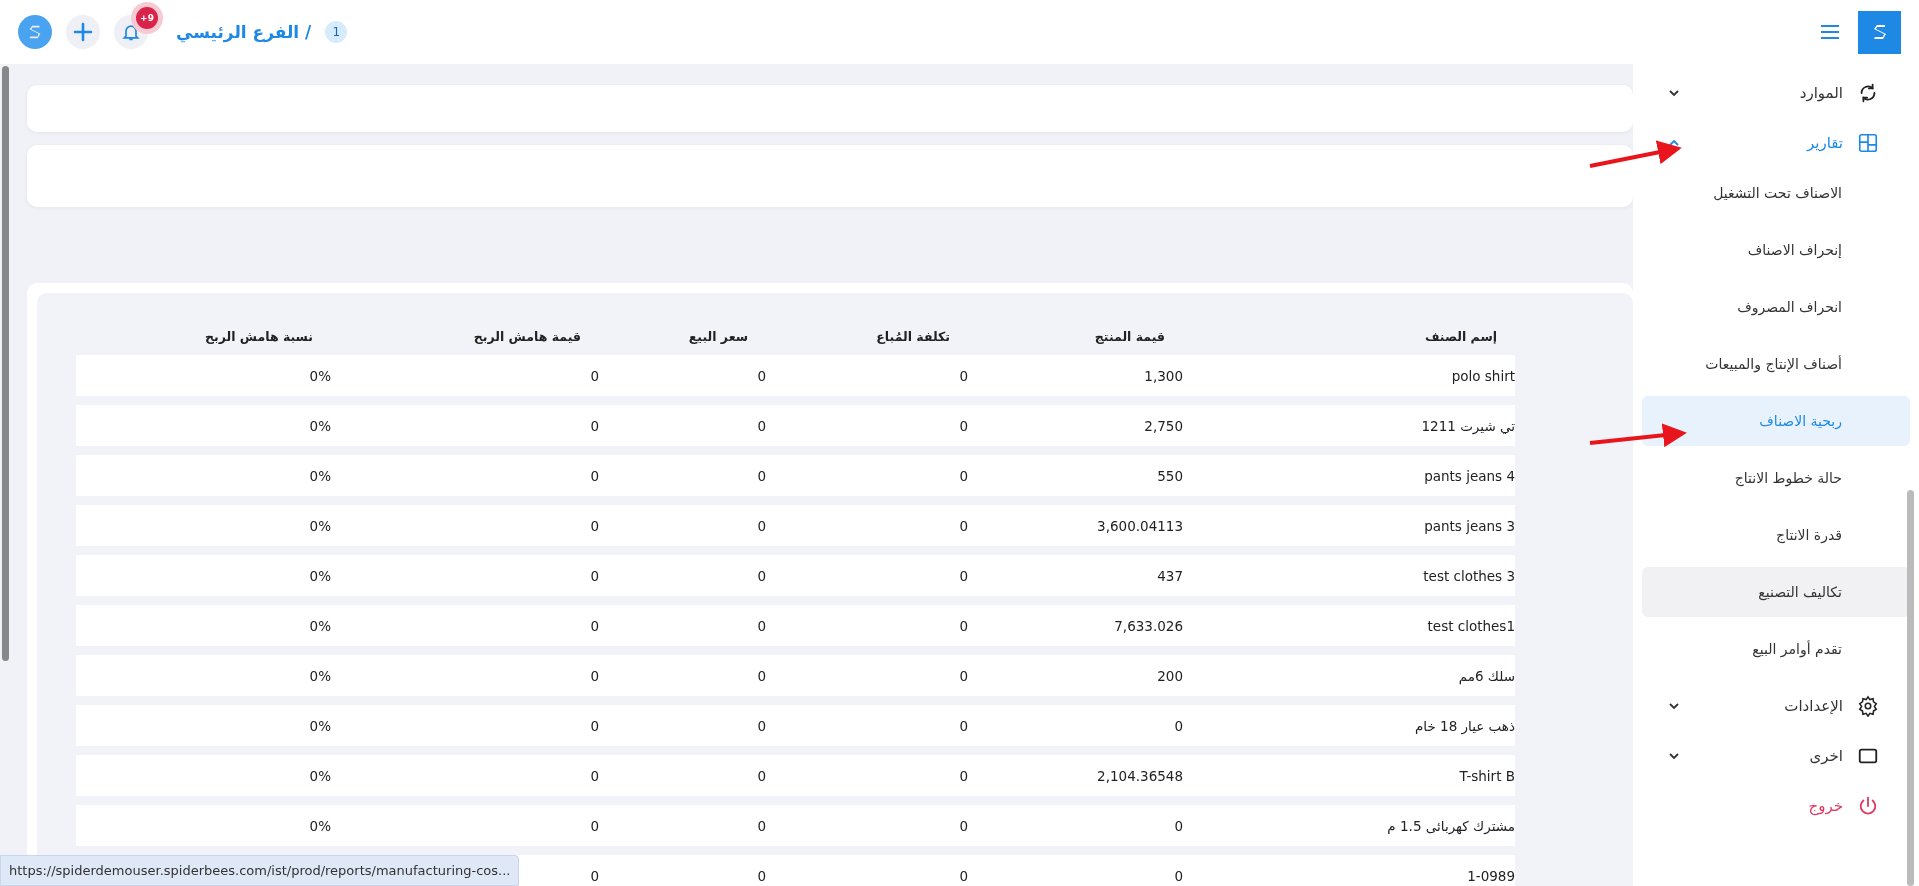 The height and width of the screenshot is (886, 1919). I want to click on layout-icon, so click(1868, 143).